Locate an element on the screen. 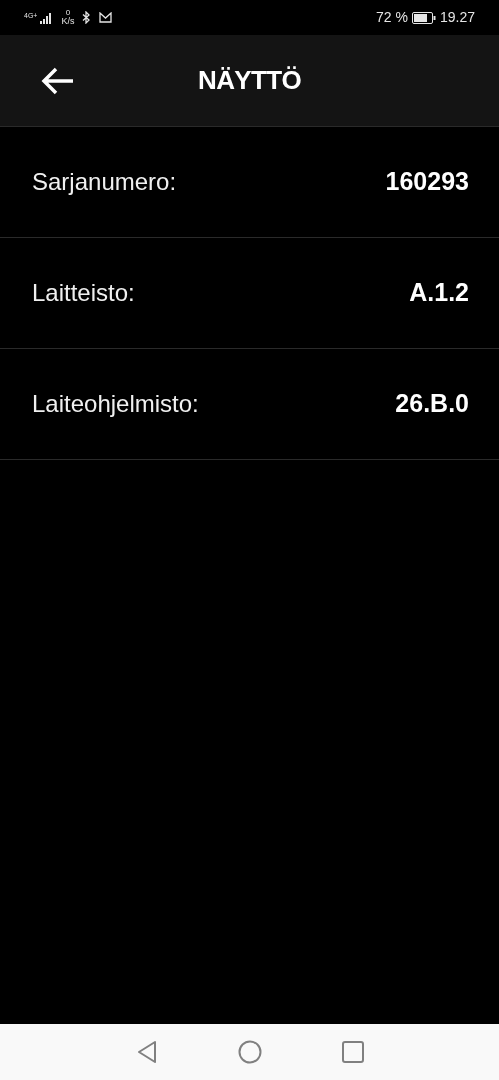 This screenshot has width=499, height=1080. back-arrow-icon is located at coordinates (58, 81).